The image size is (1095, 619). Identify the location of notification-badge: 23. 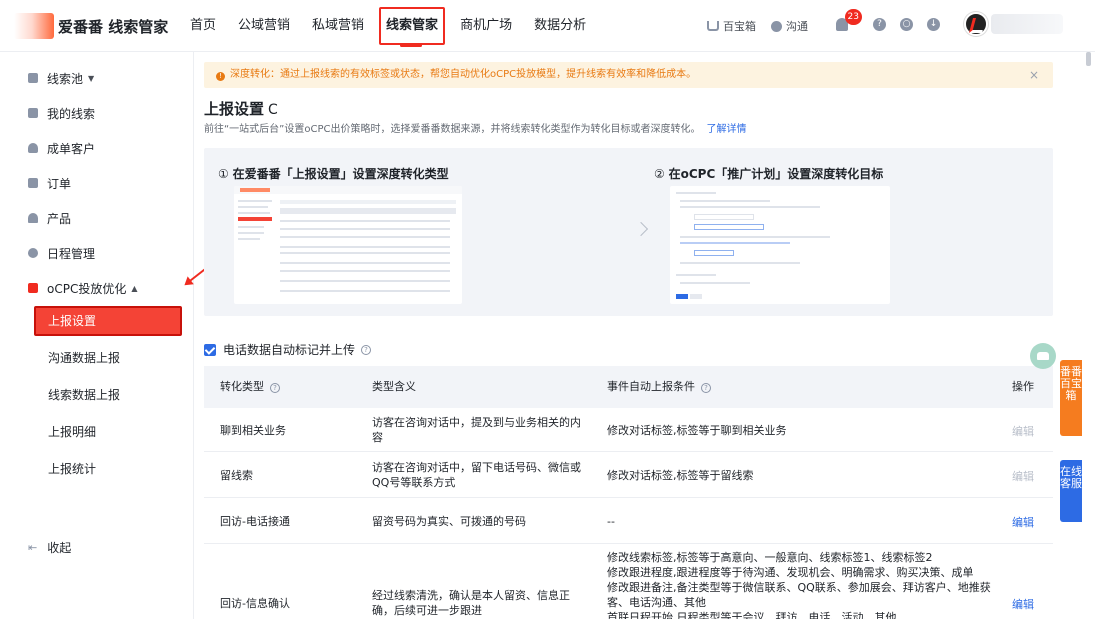
(853, 17).